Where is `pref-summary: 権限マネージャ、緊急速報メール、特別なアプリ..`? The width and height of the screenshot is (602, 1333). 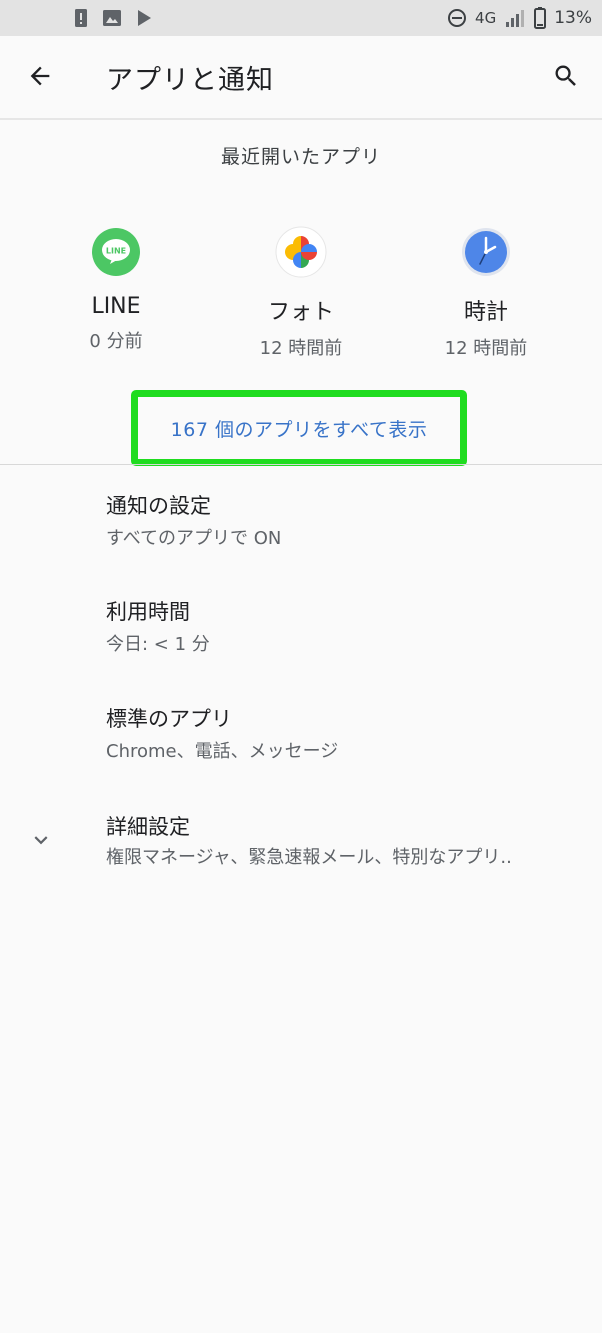 pref-summary: 権限マネージャ、緊急速報メール、特別なアプリ.. is located at coordinates (309, 857).